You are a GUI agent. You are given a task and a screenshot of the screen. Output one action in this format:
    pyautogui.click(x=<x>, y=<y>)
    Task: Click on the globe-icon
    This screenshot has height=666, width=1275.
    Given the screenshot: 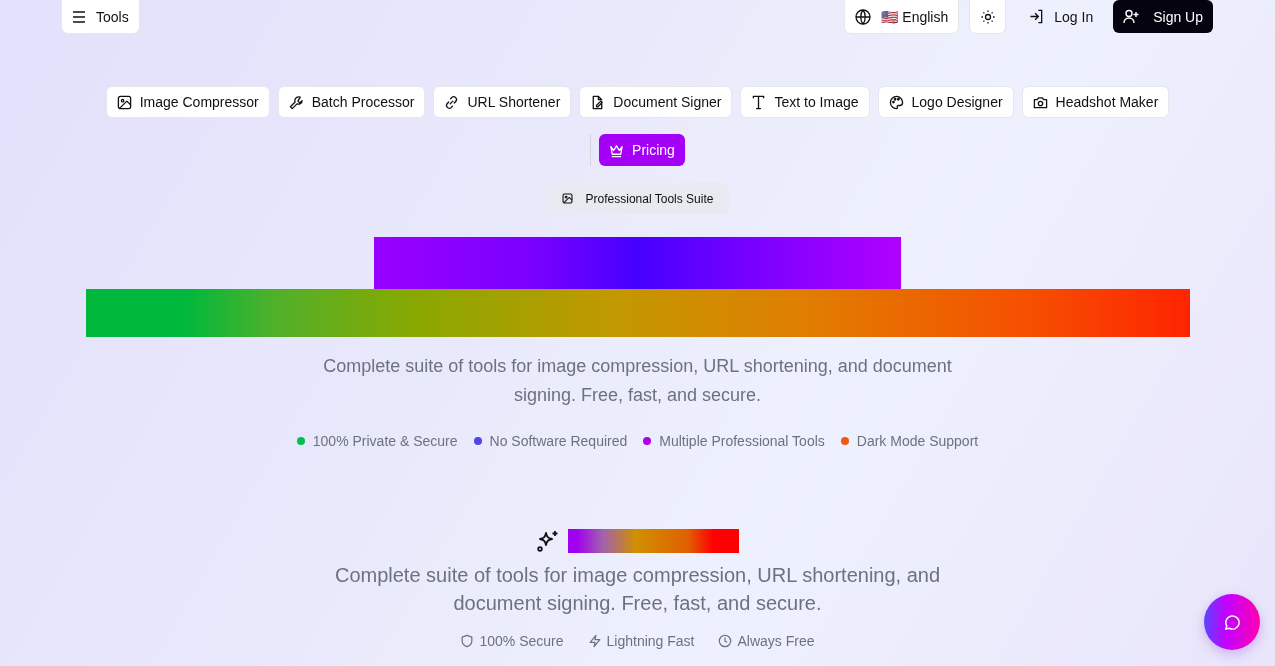 What is the action you would take?
    pyautogui.click(x=863, y=16)
    